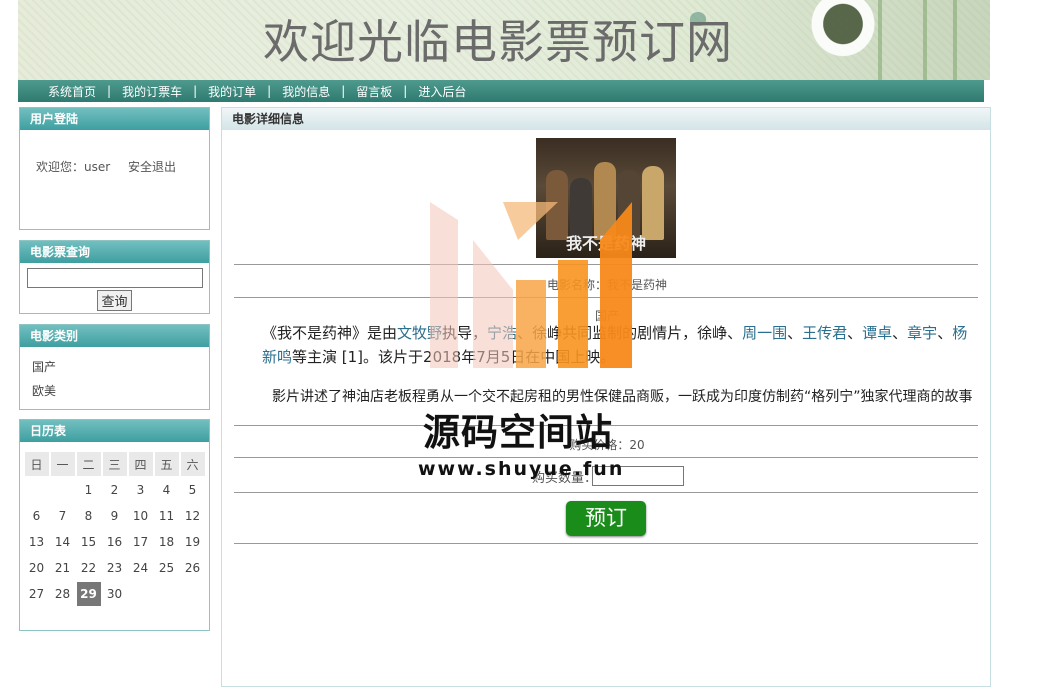 The height and width of the screenshot is (687, 1063). Describe the element at coordinates (141, 542) in the screenshot. I see `calendar-day: 17` at that location.